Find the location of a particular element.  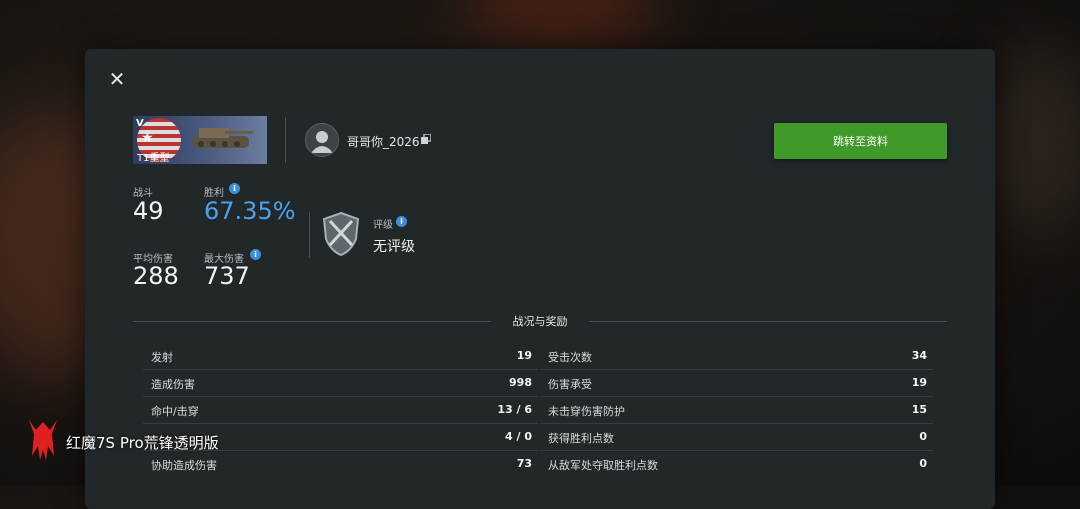

row-label: 协助造成伤害 is located at coordinates (184, 465).